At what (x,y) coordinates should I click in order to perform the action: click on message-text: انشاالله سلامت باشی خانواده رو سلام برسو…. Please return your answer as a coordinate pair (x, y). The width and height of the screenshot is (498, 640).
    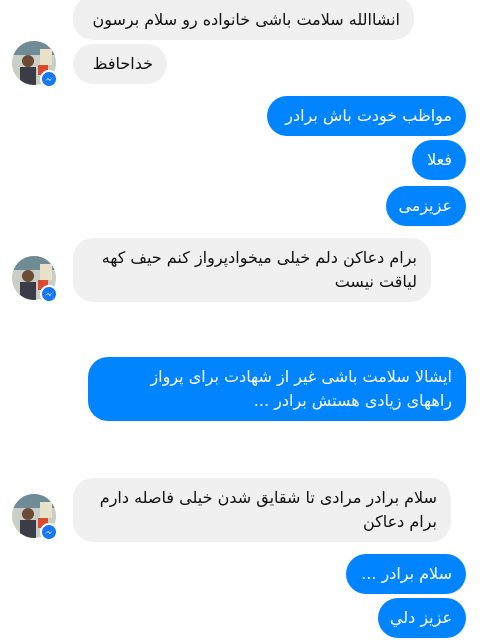
    Looking at the image, I should click on (246, 19).